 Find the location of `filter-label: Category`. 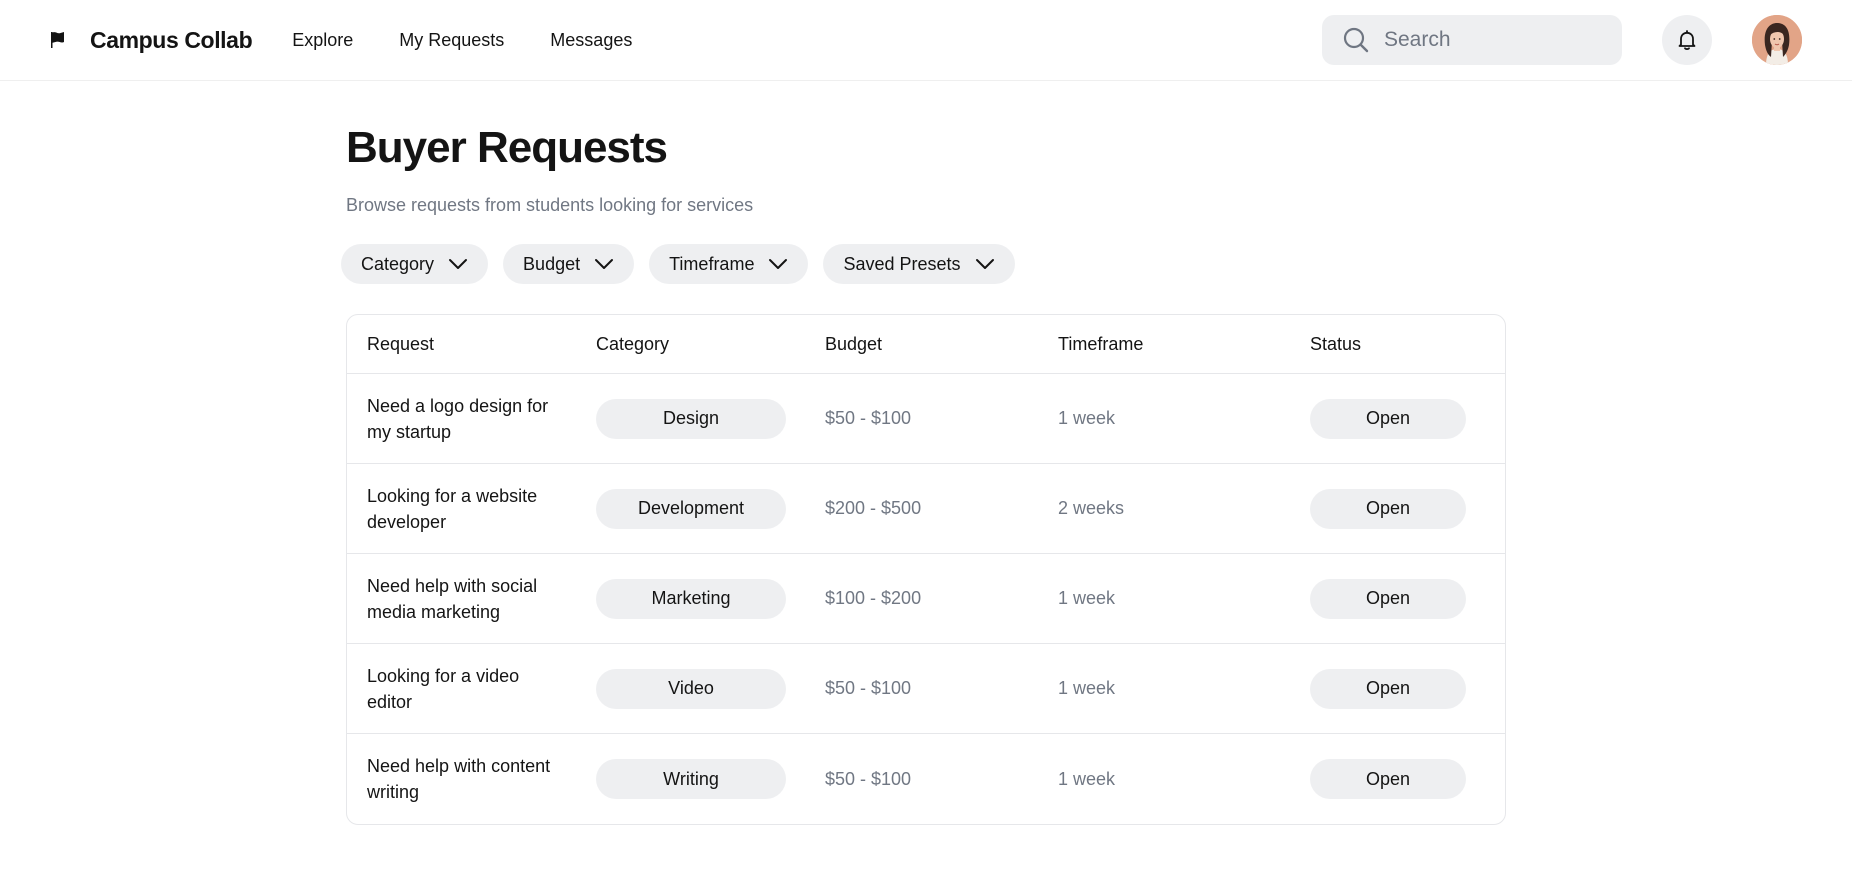

filter-label: Category is located at coordinates (398, 263).